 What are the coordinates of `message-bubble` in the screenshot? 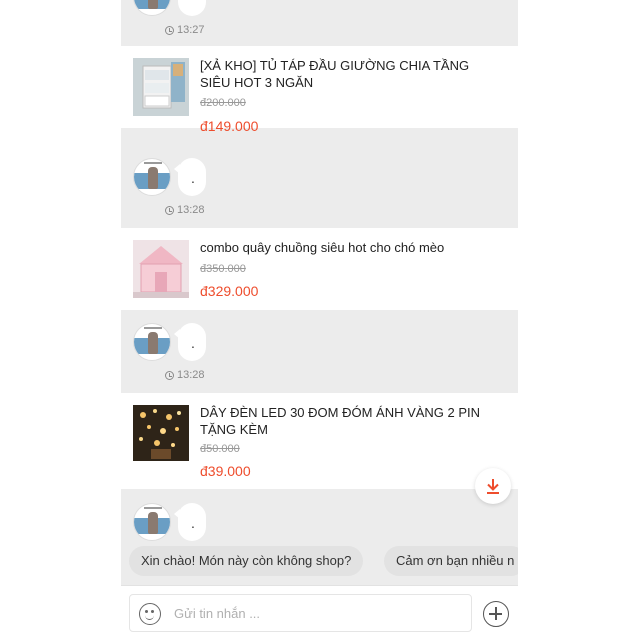 It's located at (192, 8).